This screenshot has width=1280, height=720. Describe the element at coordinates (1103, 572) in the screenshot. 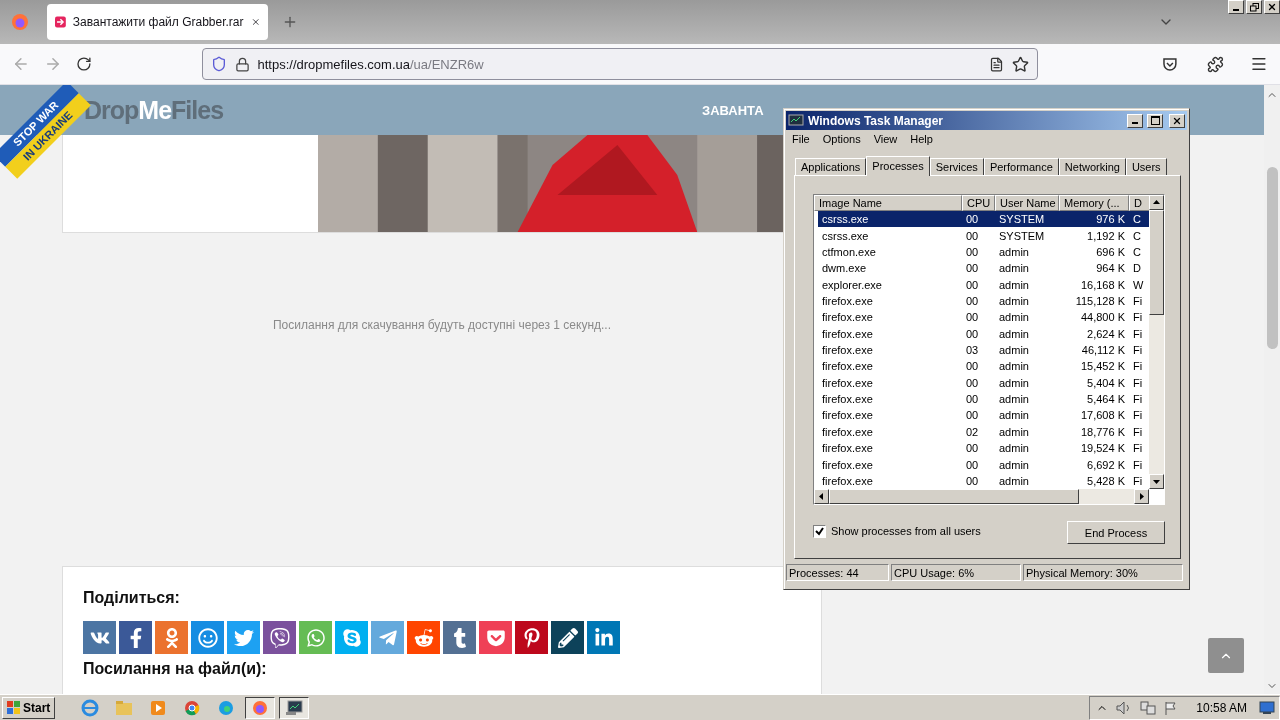

I see `status-field: Physical Memory: 30%` at that location.